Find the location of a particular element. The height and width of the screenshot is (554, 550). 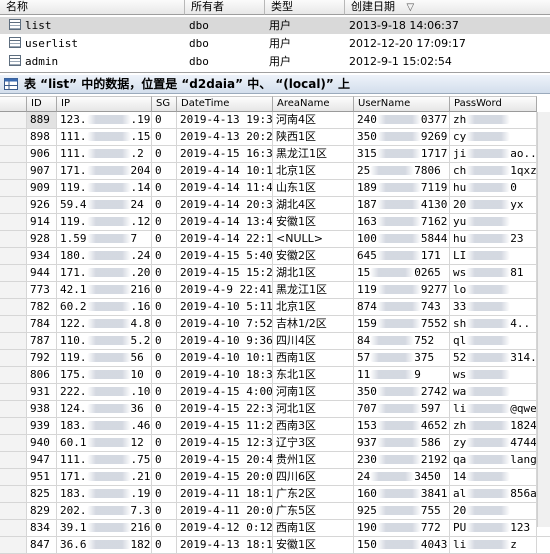

cell-username: 84 752 is located at coordinates (402, 341).